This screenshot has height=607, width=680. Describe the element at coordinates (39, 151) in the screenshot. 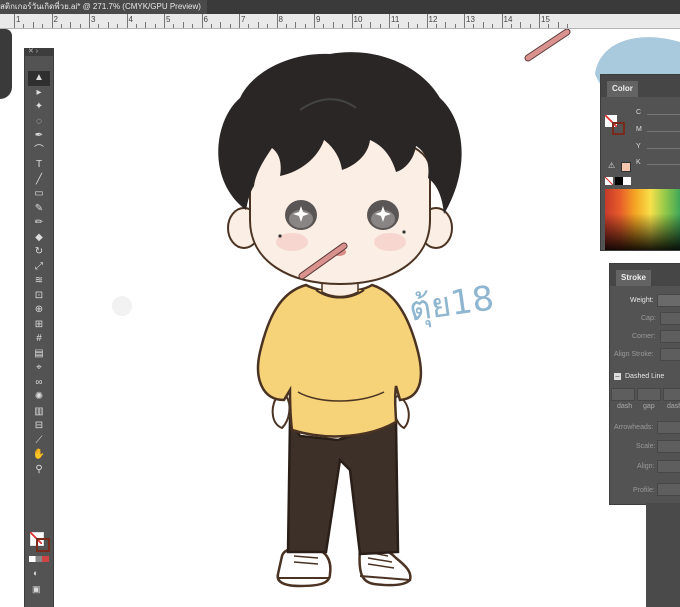

I see `curvature-tool-icon: ⌒` at that location.